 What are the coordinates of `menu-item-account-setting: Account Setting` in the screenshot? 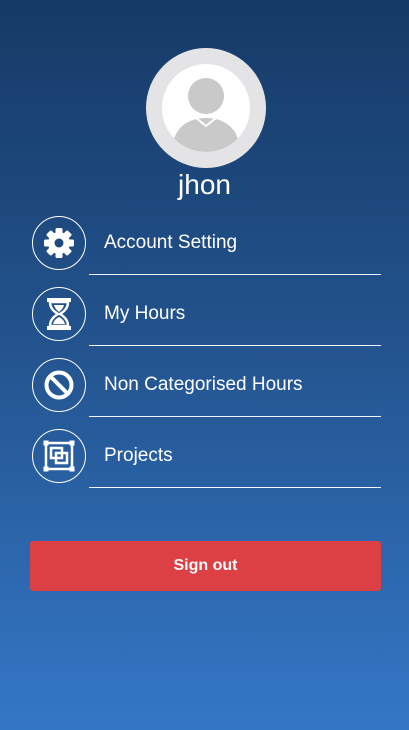 It's located at (206, 251).